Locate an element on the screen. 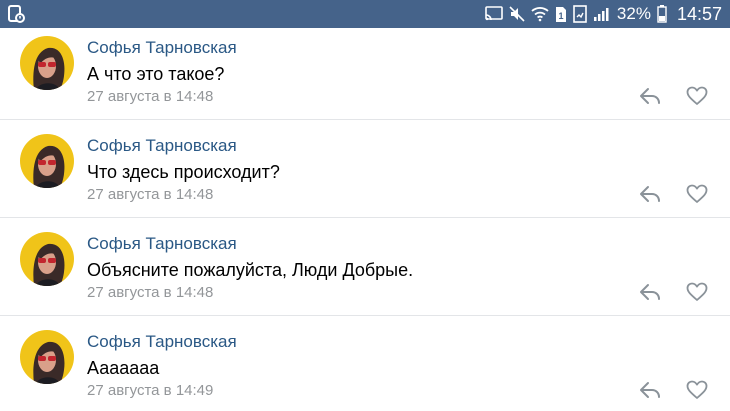 This screenshot has width=730, height=411. clock: 14:57 is located at coordinates (699, 13).